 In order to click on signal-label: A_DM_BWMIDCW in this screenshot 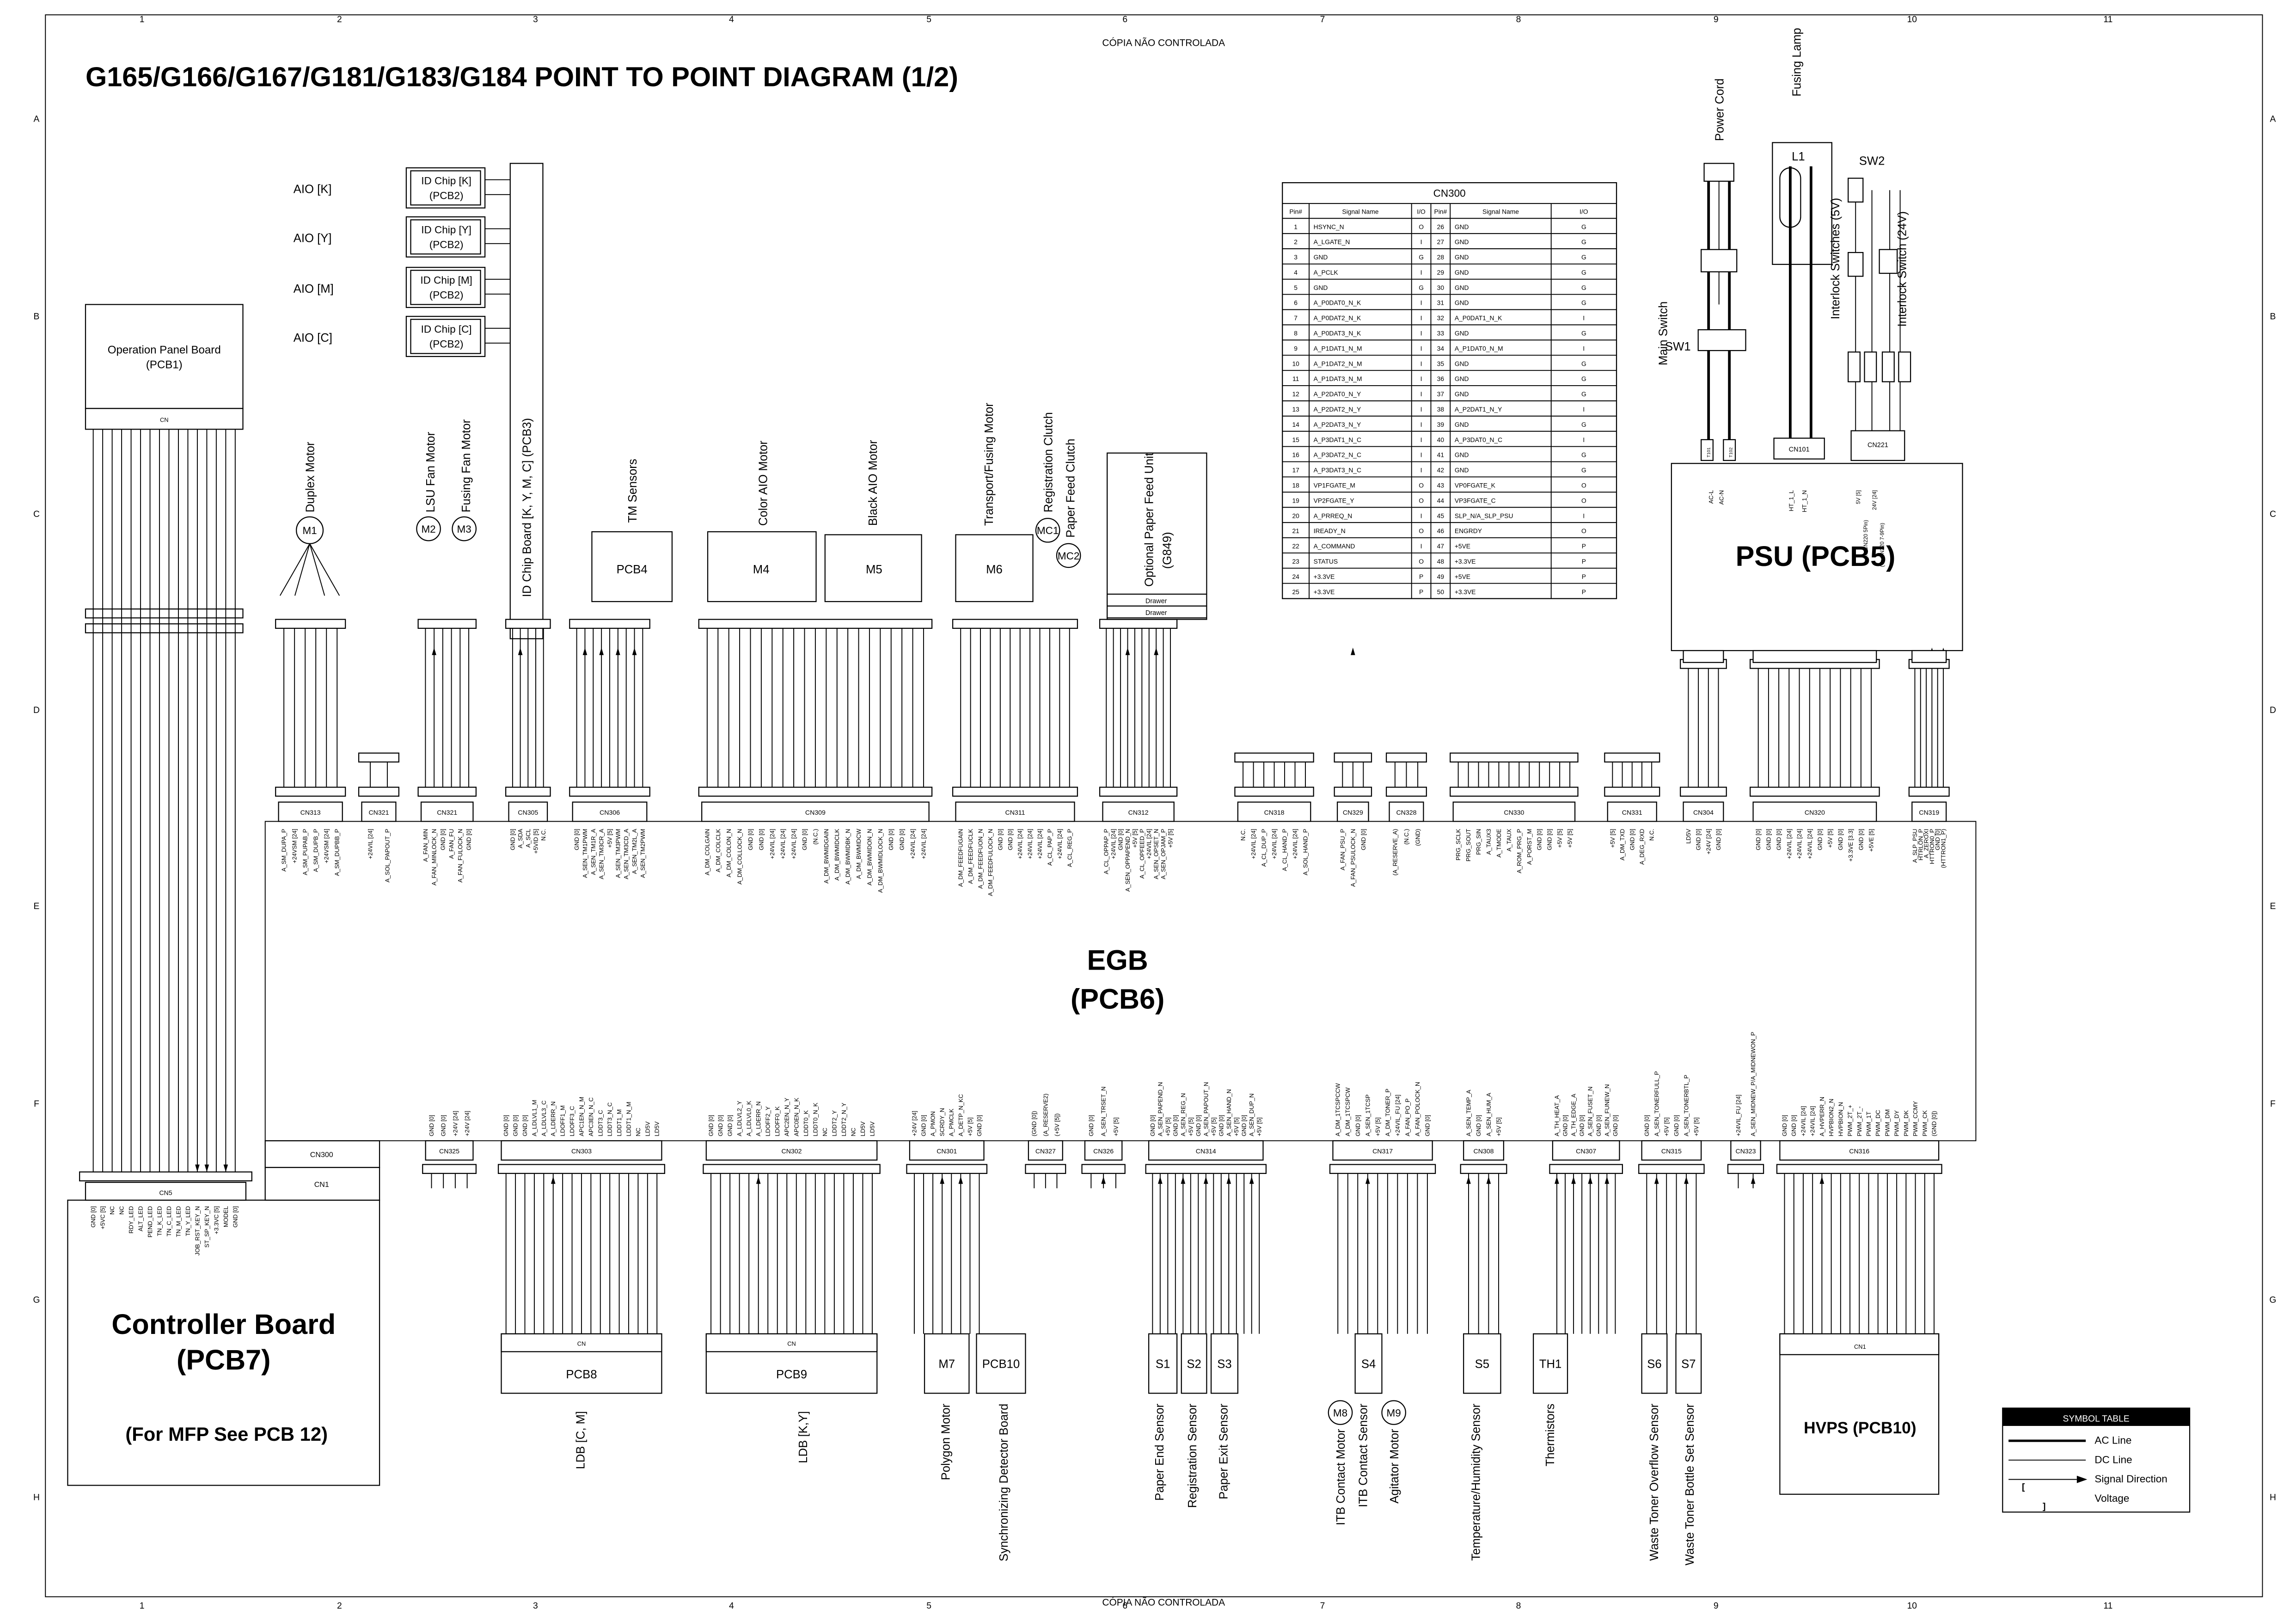, I will do `click(858, 854)`.